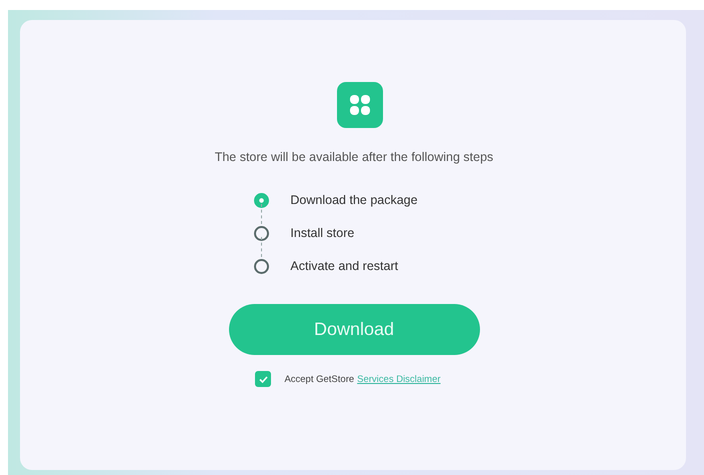  I want to click on app-grid-icon, so click(360, 105).